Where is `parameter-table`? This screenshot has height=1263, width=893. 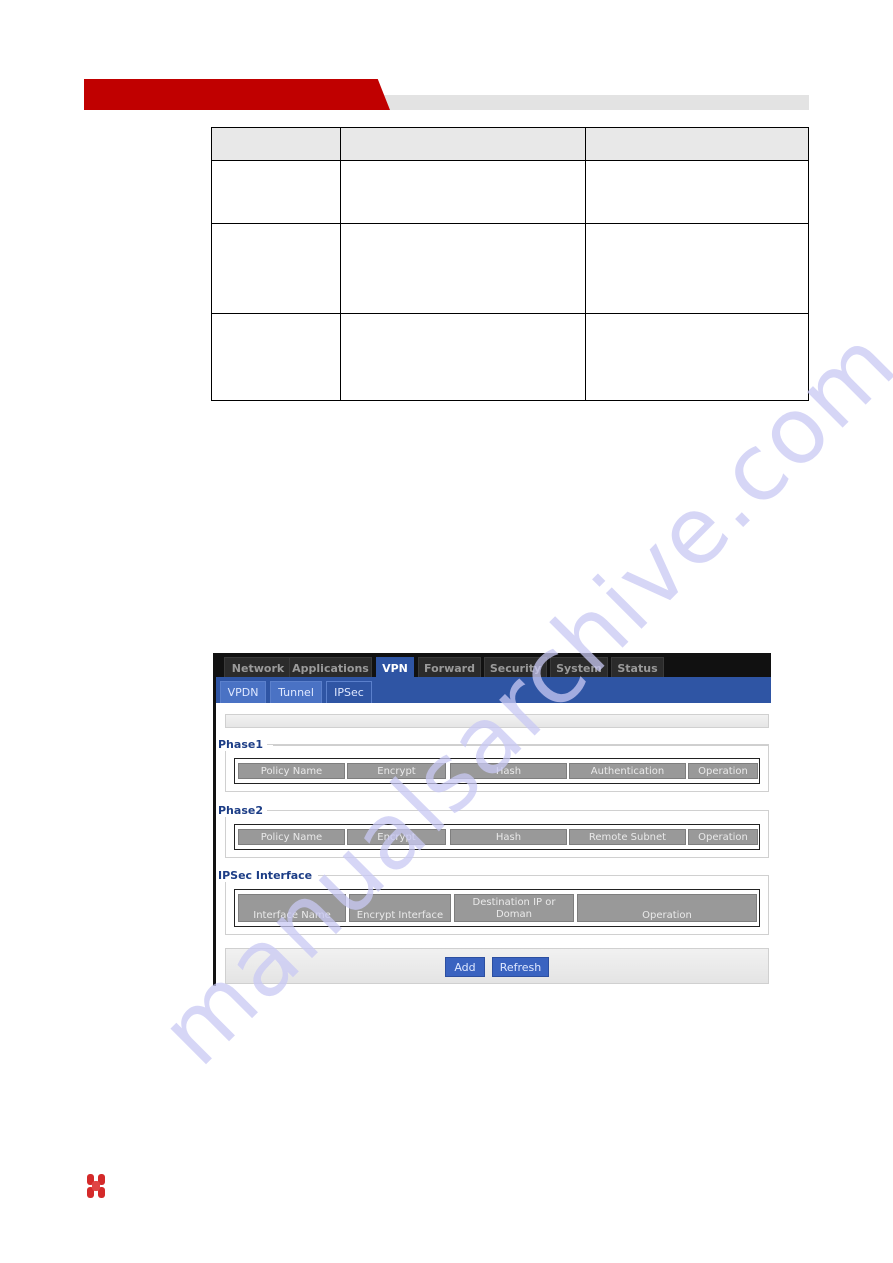 parameter-table is located at coordinates (510, 264).